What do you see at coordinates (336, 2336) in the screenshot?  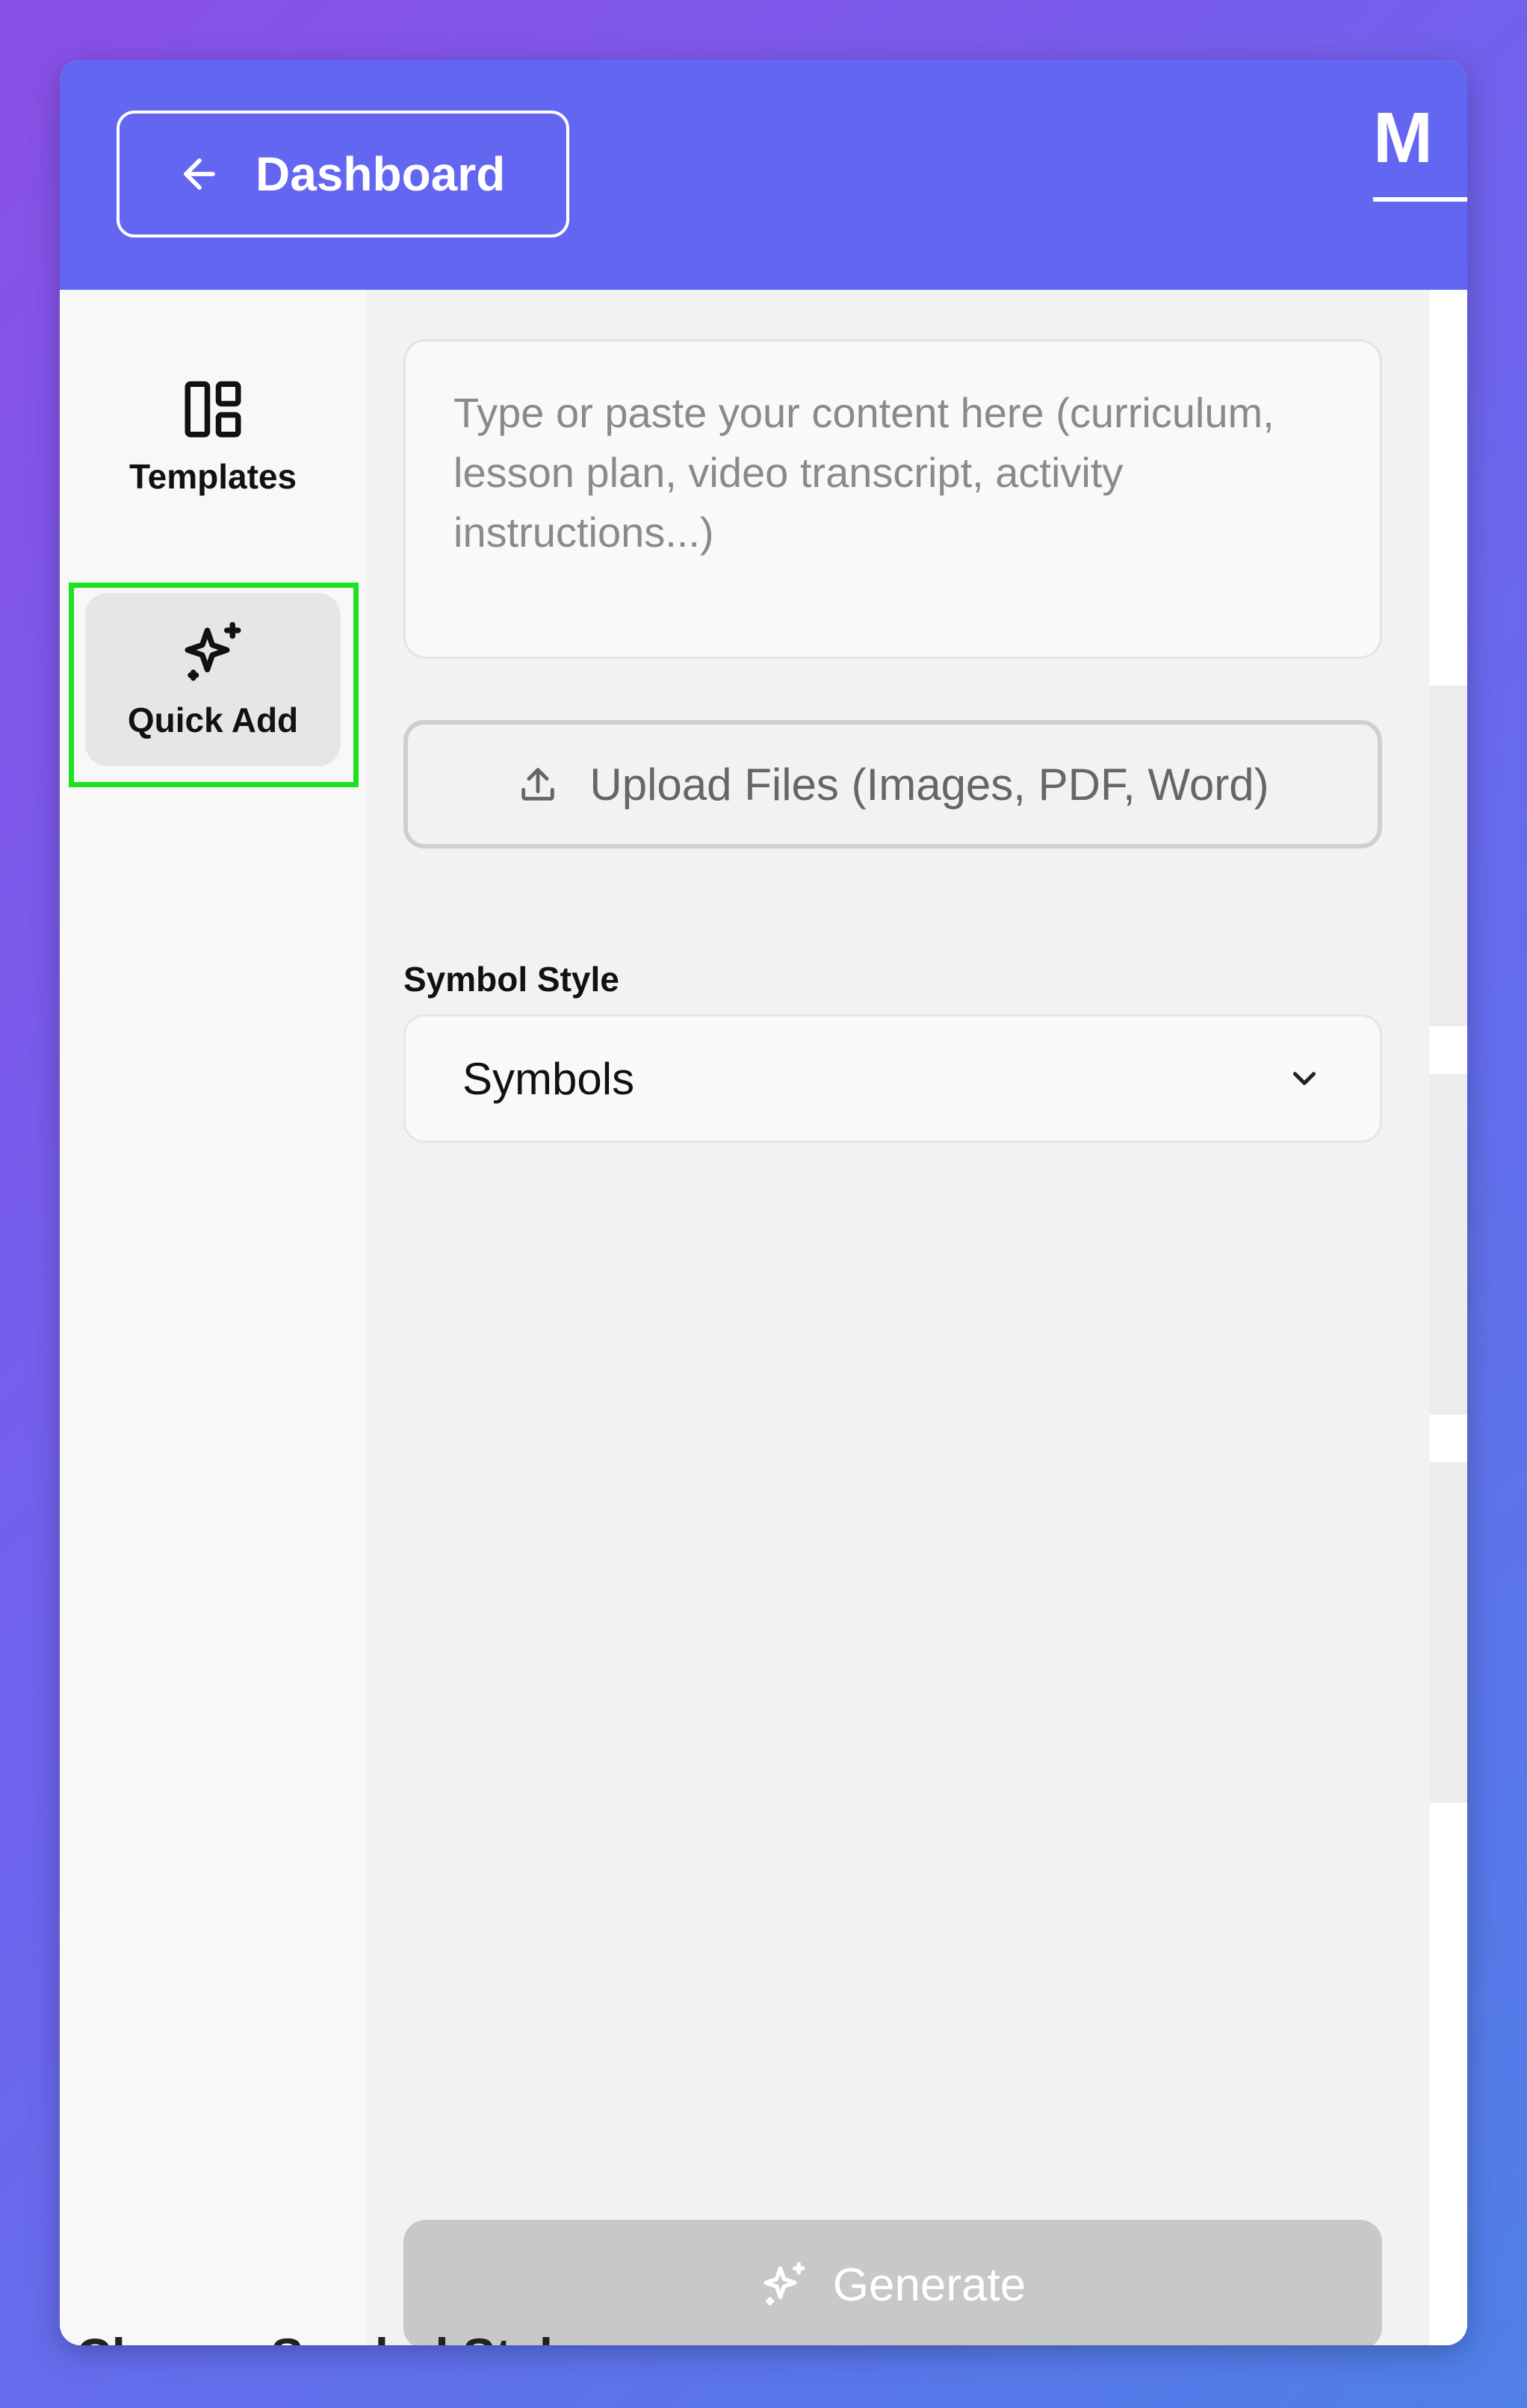 I see `background-heading: Choose Symbol Style:` at bounding box center [336, 2336].